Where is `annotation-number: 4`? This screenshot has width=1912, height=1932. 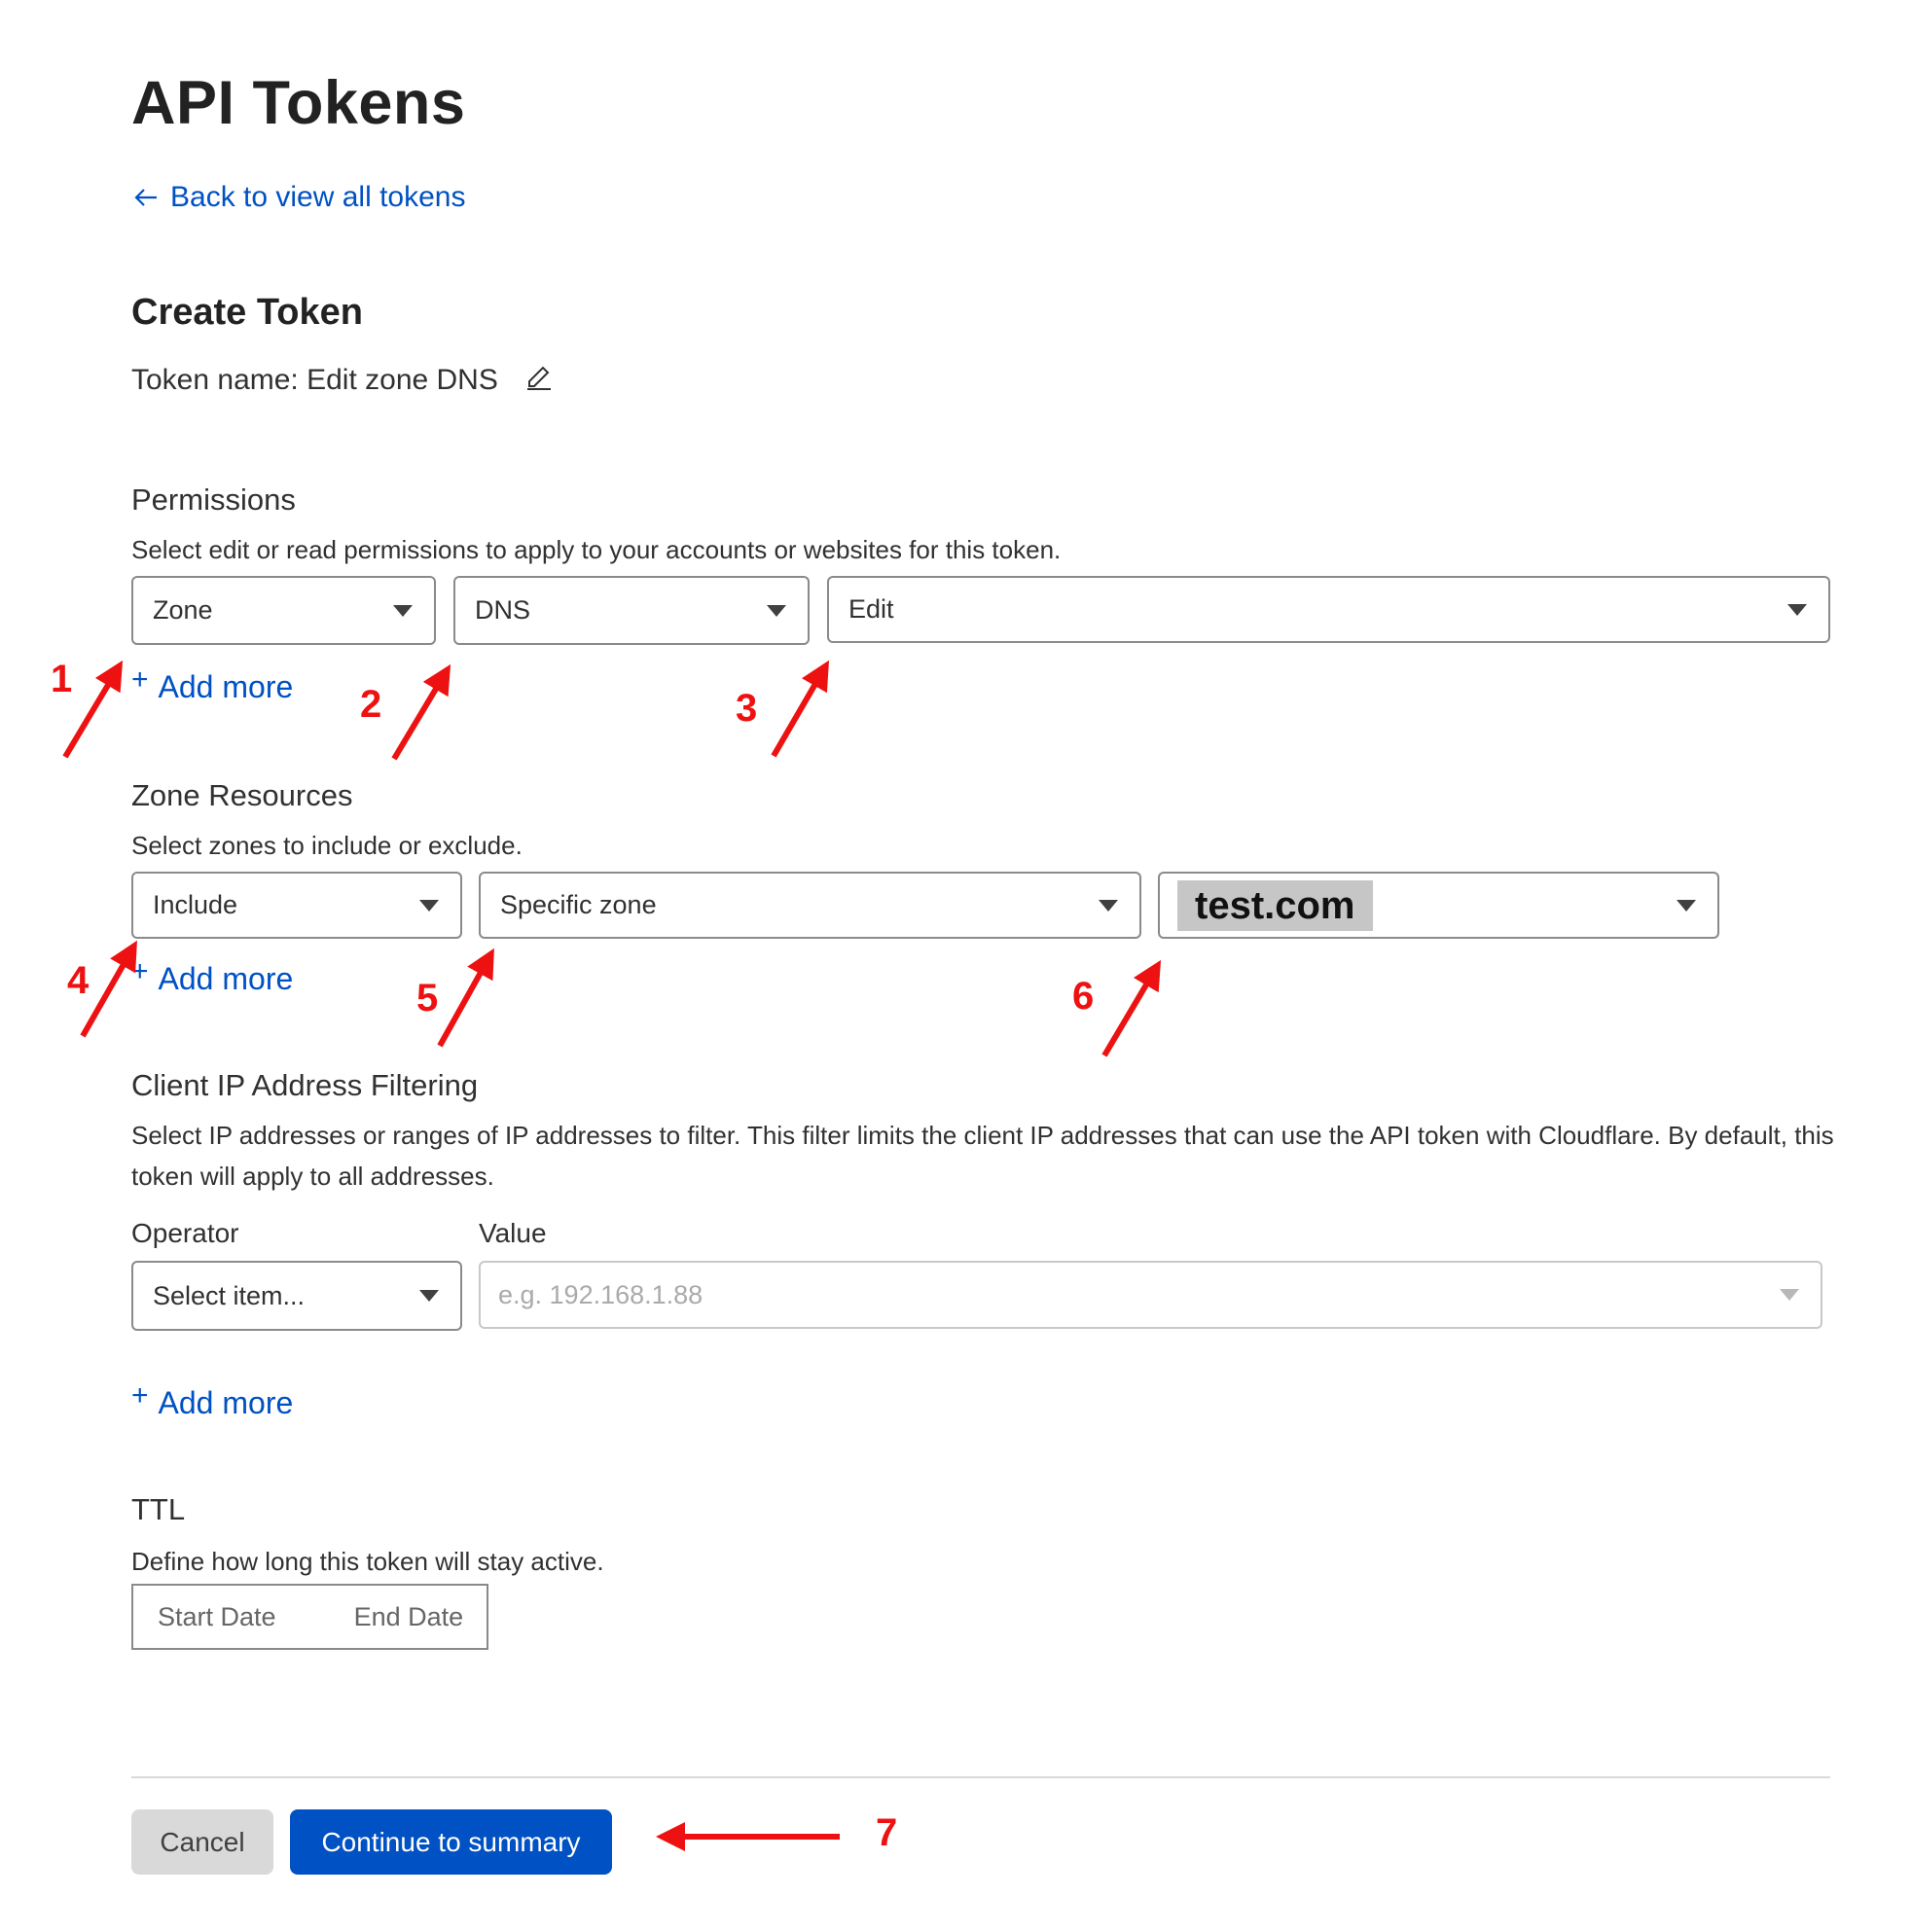 annotation-number: 4 is located at coordinates (78, 980).